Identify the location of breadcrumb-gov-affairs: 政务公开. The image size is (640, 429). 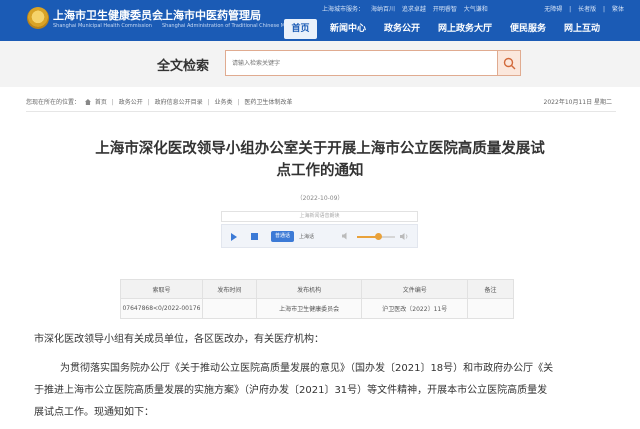
(131, 102).